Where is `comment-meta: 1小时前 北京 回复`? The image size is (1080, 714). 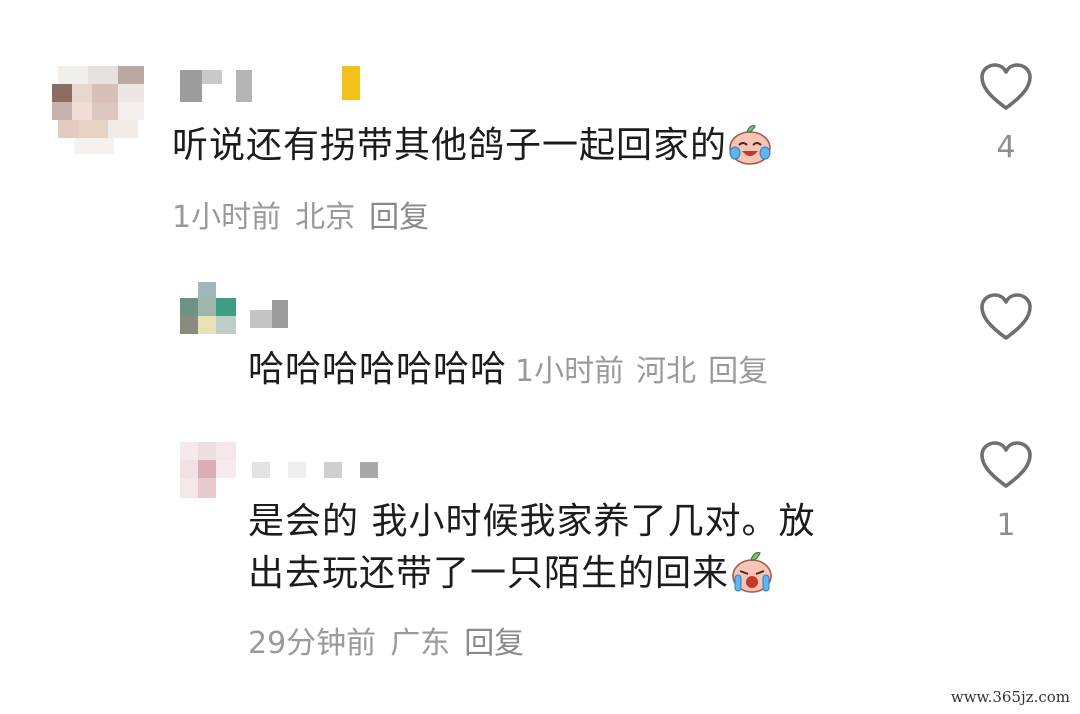
comment-meta: 1小时前 北京 回复 is located at coordinates (307, 214).